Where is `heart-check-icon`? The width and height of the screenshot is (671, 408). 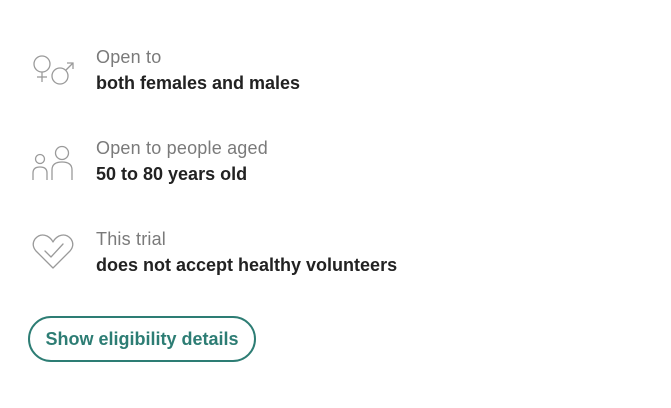
heart-check-icon is located at coordinates (54, 252).